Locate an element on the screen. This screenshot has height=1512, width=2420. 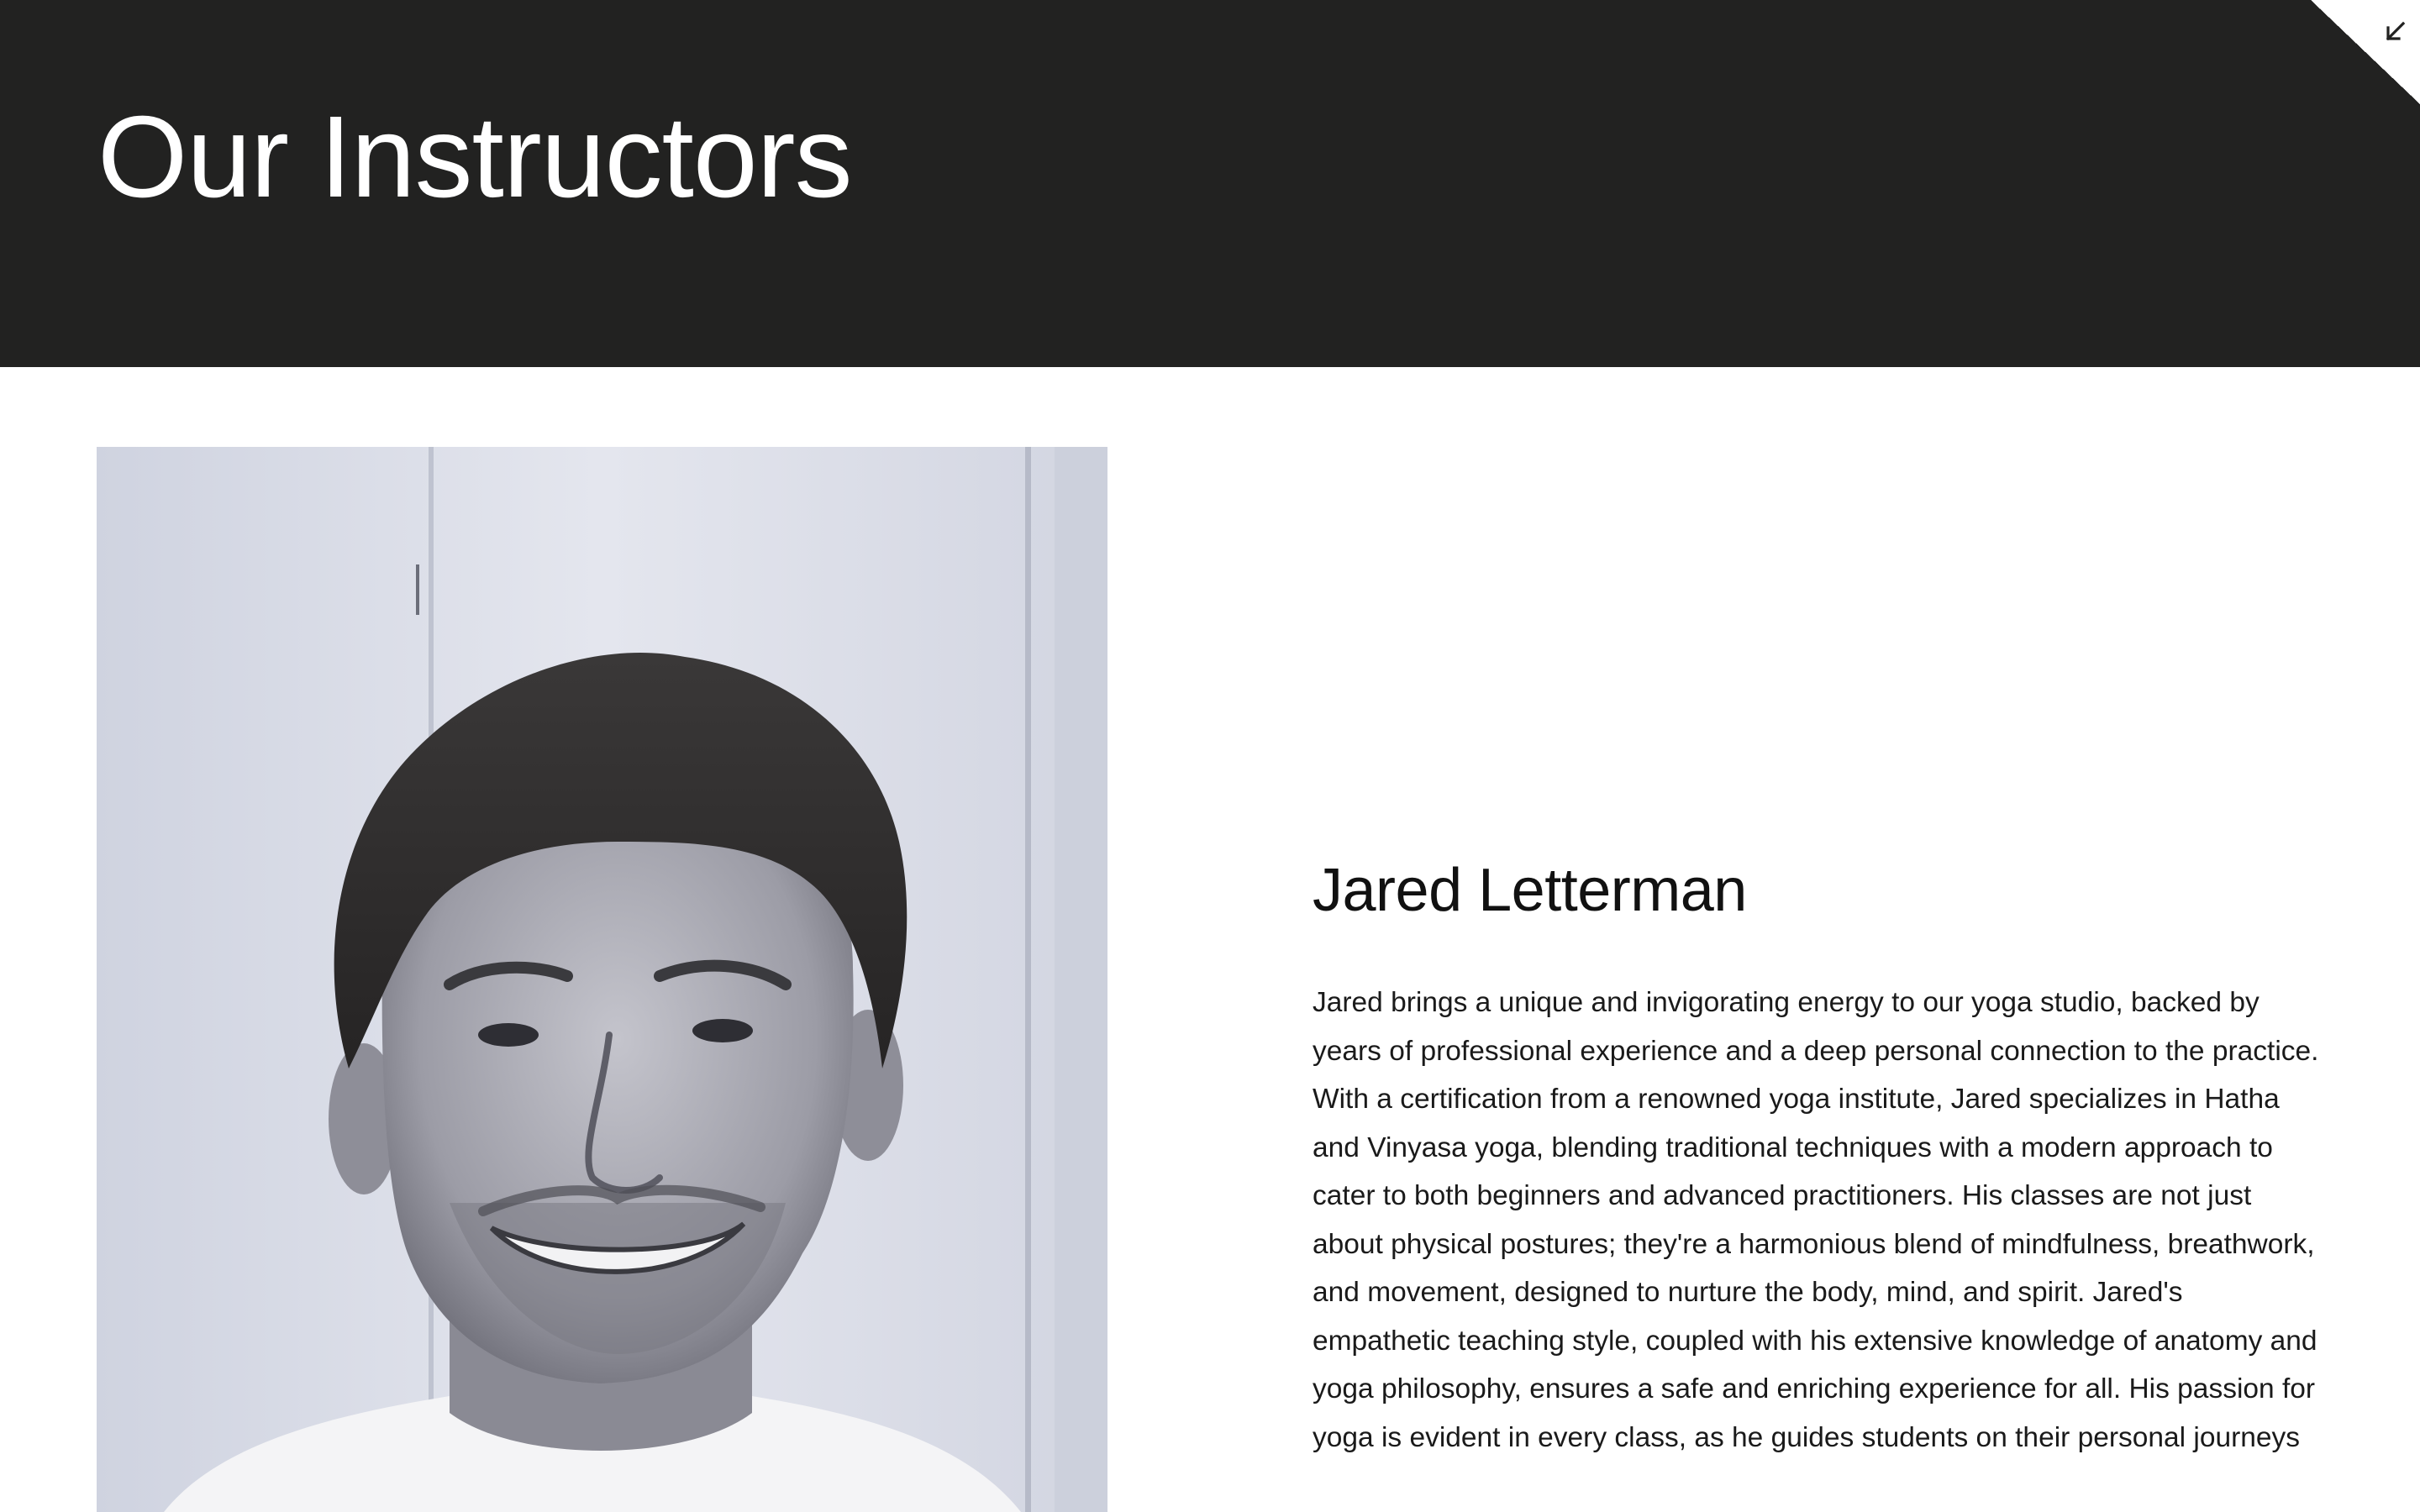
page-title: Our Instructors is located at coordinates (475, 157).